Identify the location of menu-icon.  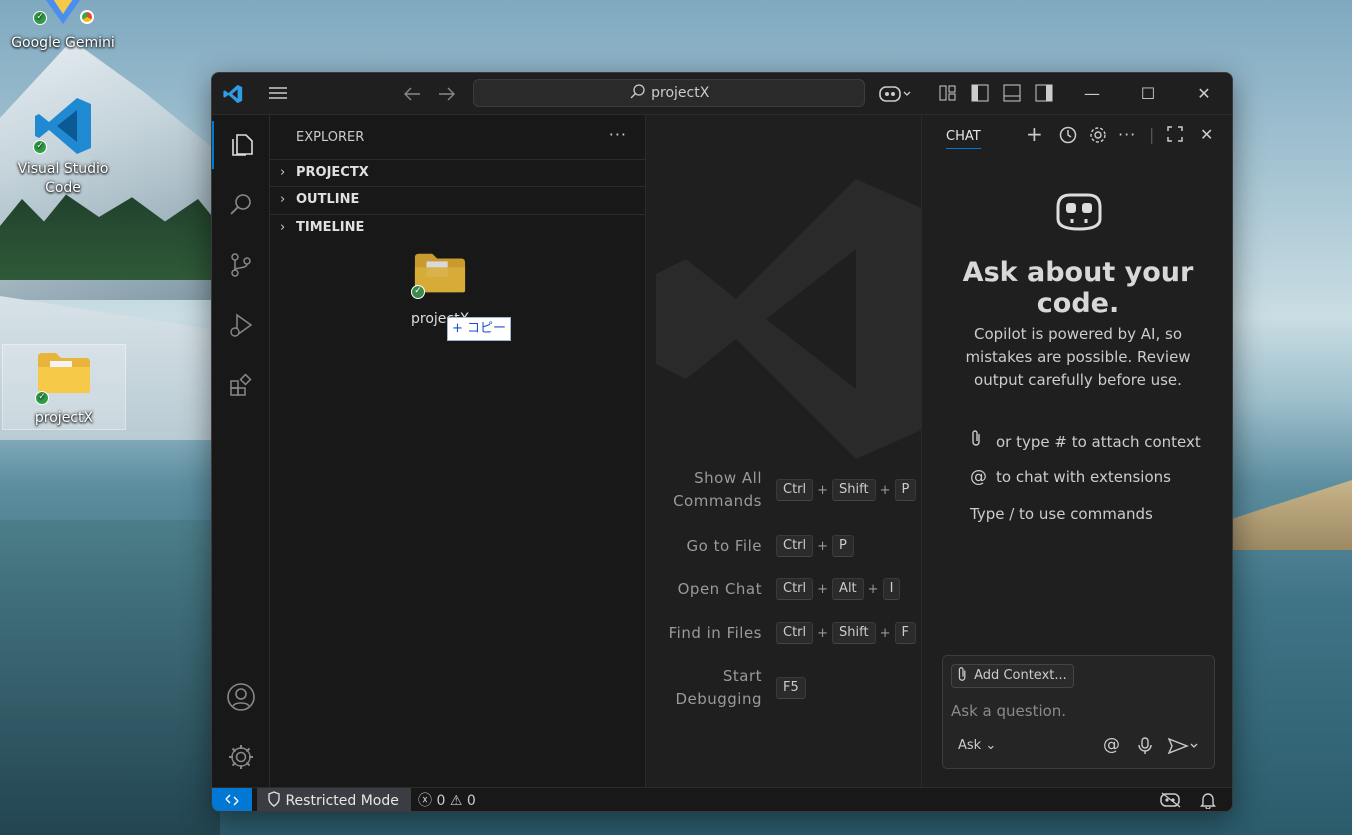
(278, 95).